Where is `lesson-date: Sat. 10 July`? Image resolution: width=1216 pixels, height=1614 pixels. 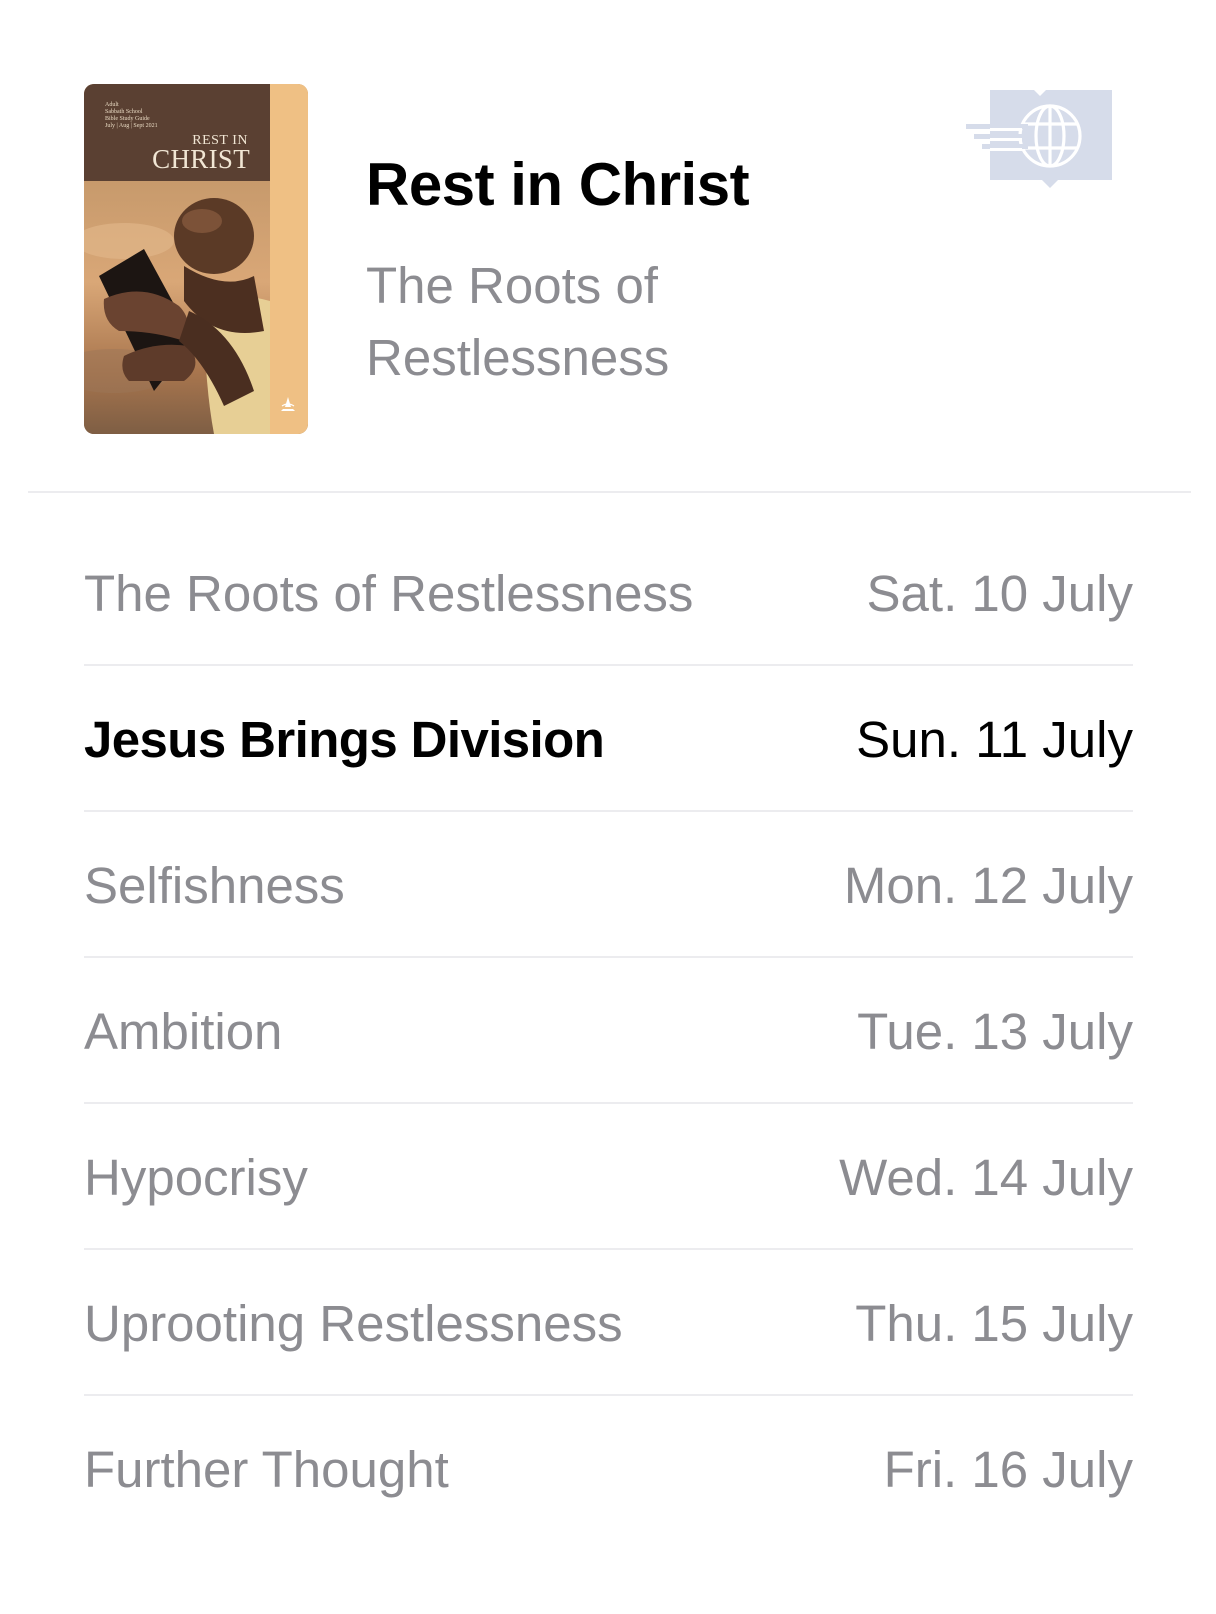 lesson-date: Sat. 10 July is located at coordinates (999, 593).